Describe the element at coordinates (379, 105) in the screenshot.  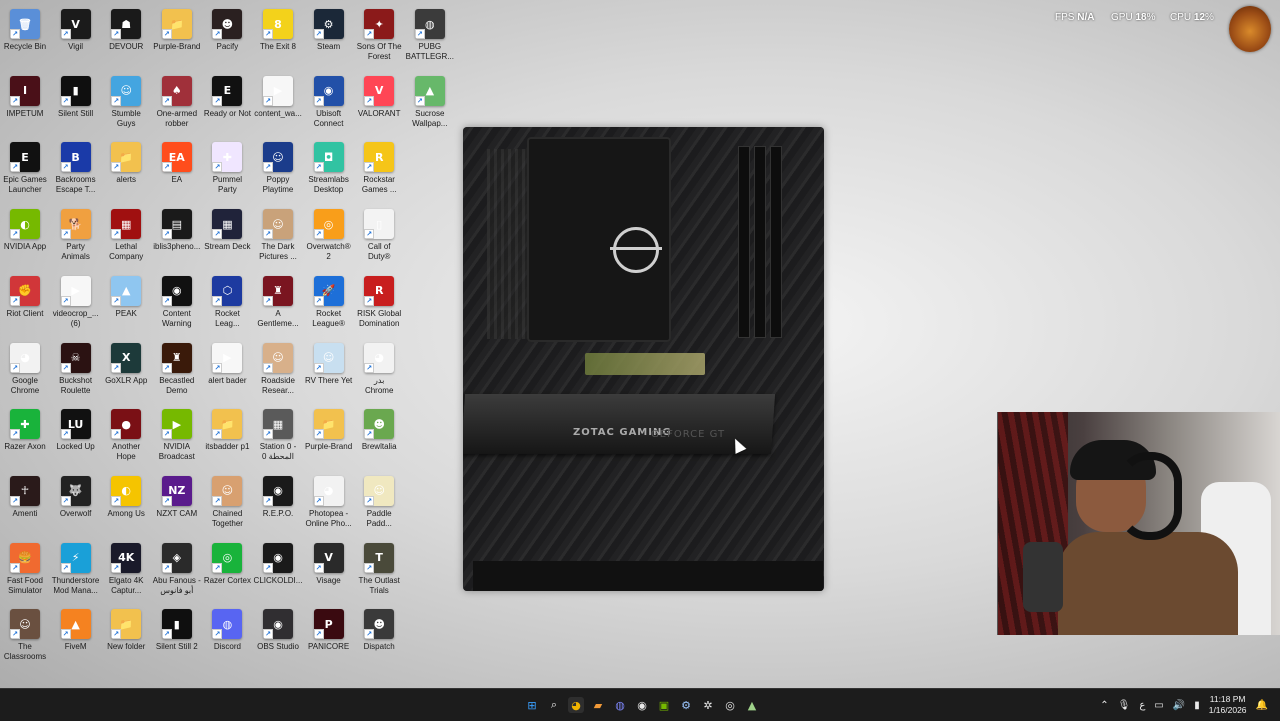
I see `desktop-icon: V ↗ VALORANT` at that location.